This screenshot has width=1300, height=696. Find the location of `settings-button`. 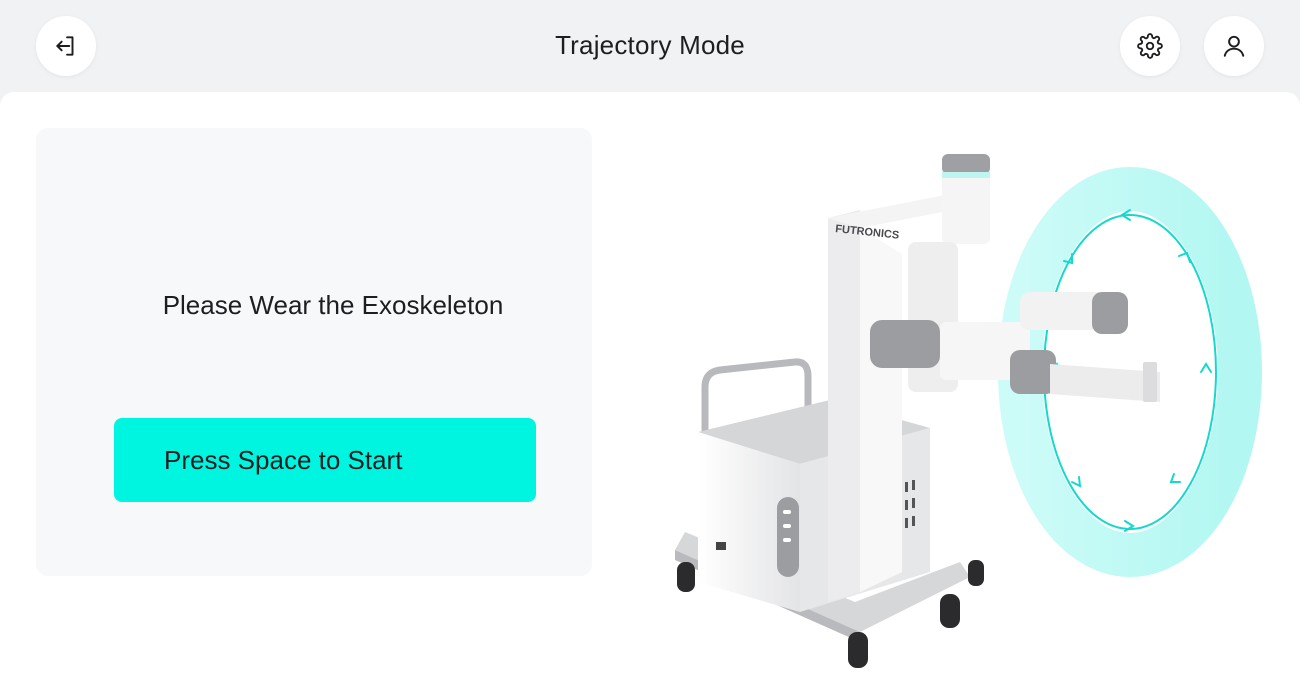

settings-button is located at coordinates (1150, 46).